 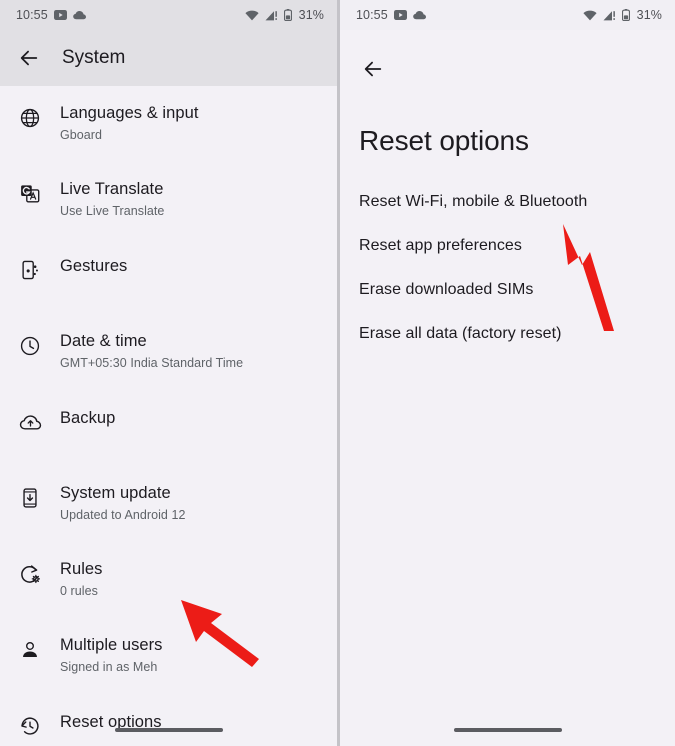 I want to click on settings-item-title: Live Translate, so click(x=112, y=189).